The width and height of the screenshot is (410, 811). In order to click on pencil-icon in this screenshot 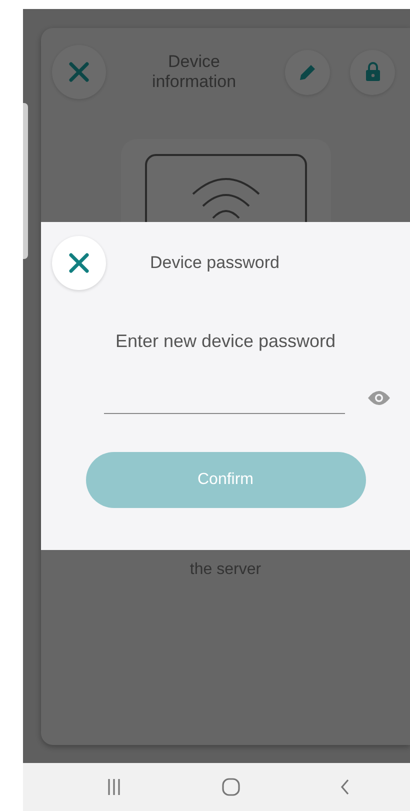, I will do `click(308, 72)`.